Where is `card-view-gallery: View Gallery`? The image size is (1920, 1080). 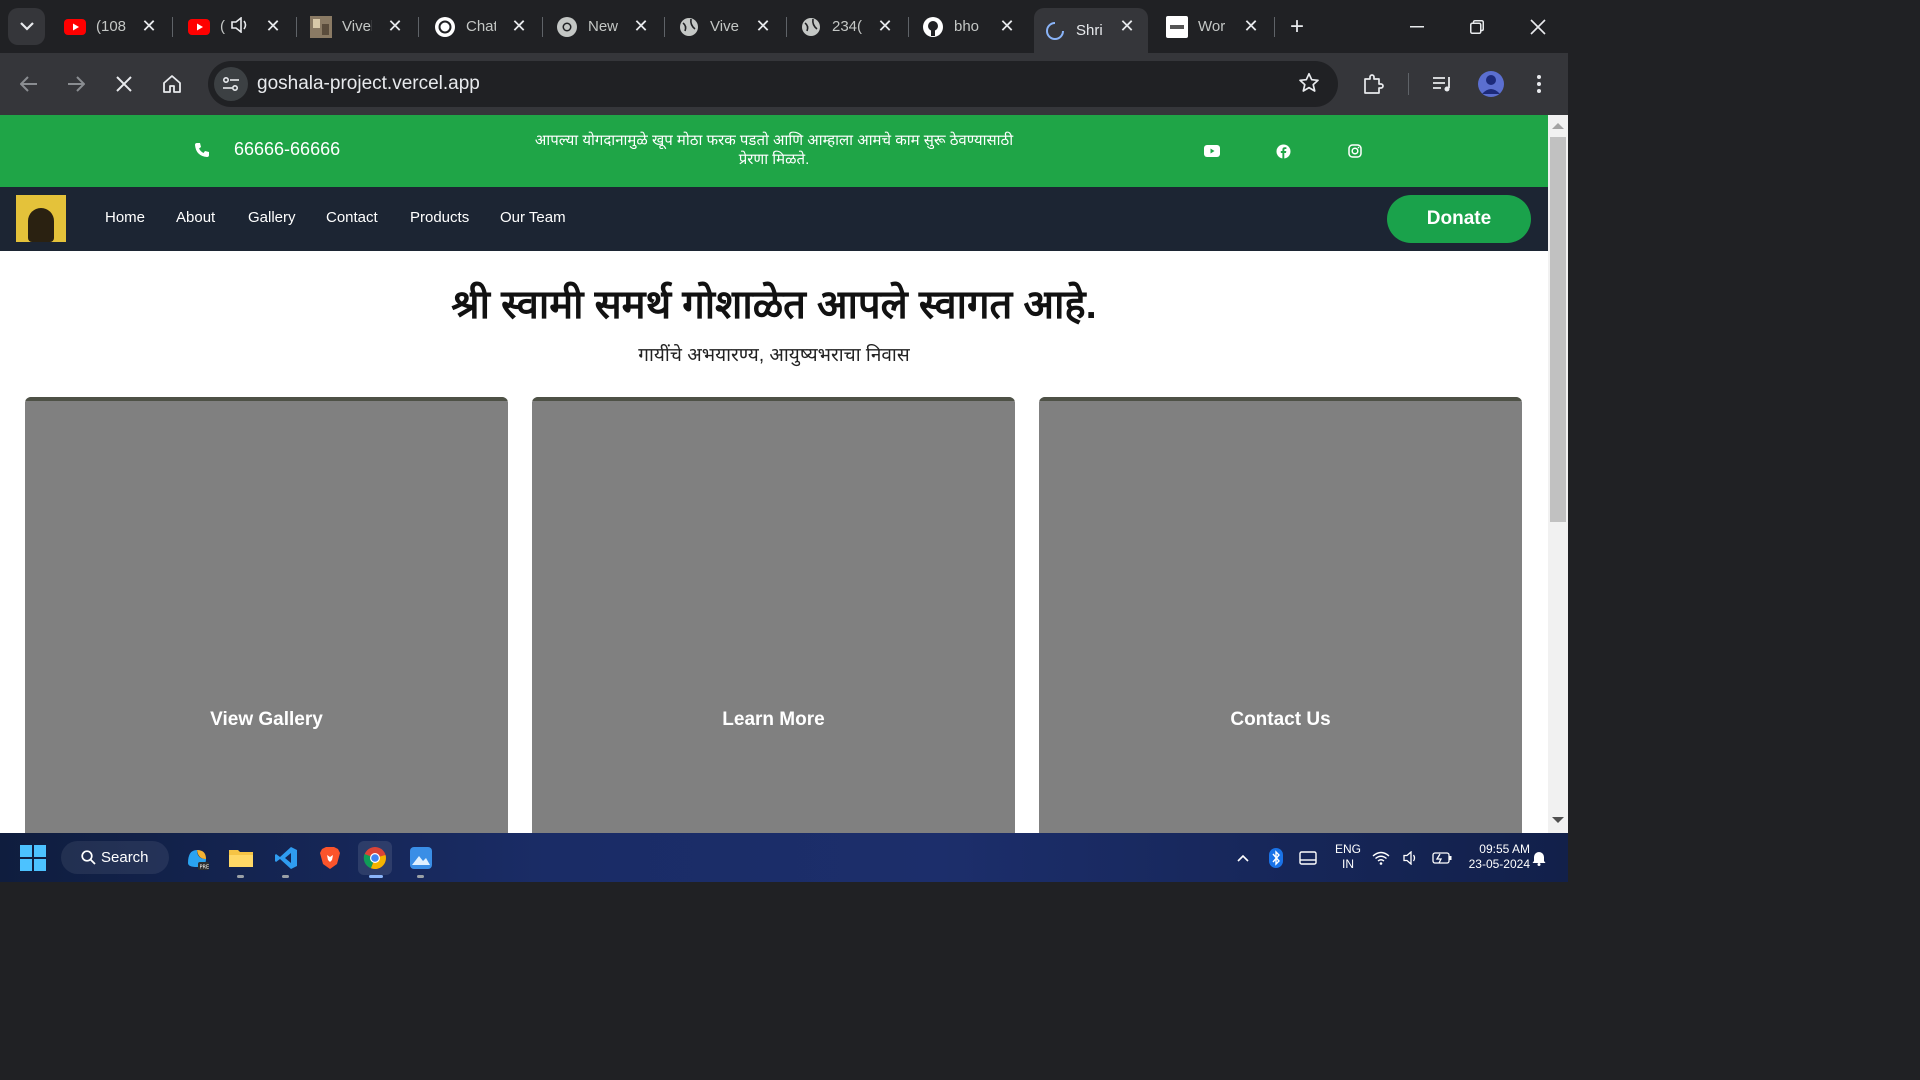 card-view-gallery: View Gallery is located at coordinates (266, 615).